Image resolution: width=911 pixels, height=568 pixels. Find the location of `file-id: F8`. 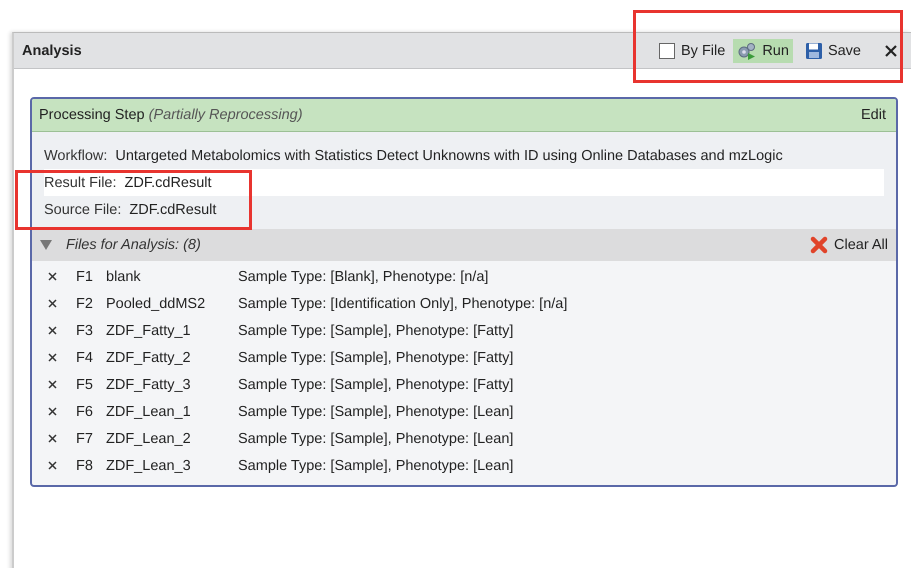

file-id: F8 is located at coordinates (85, 466).